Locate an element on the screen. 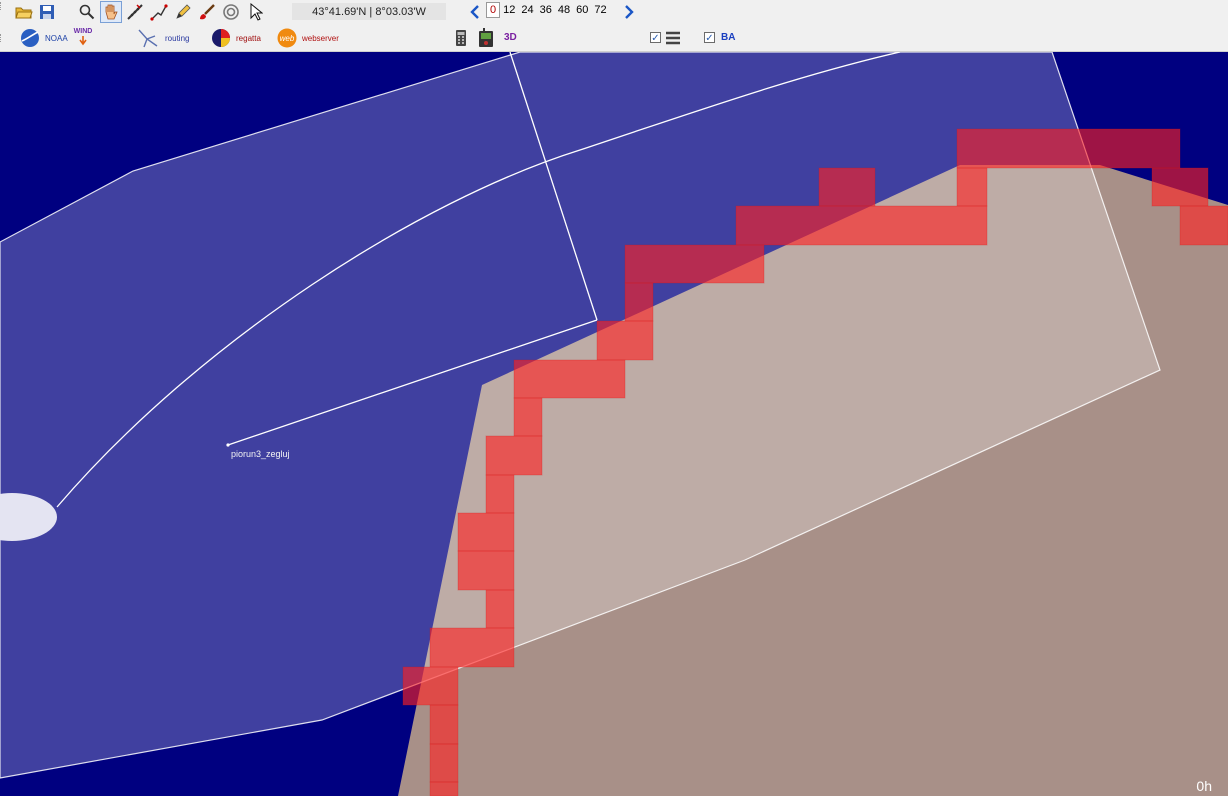 The height and width of the screenshot is (796, 1228). pan-hand-icon is located at coordinates (111, 12).